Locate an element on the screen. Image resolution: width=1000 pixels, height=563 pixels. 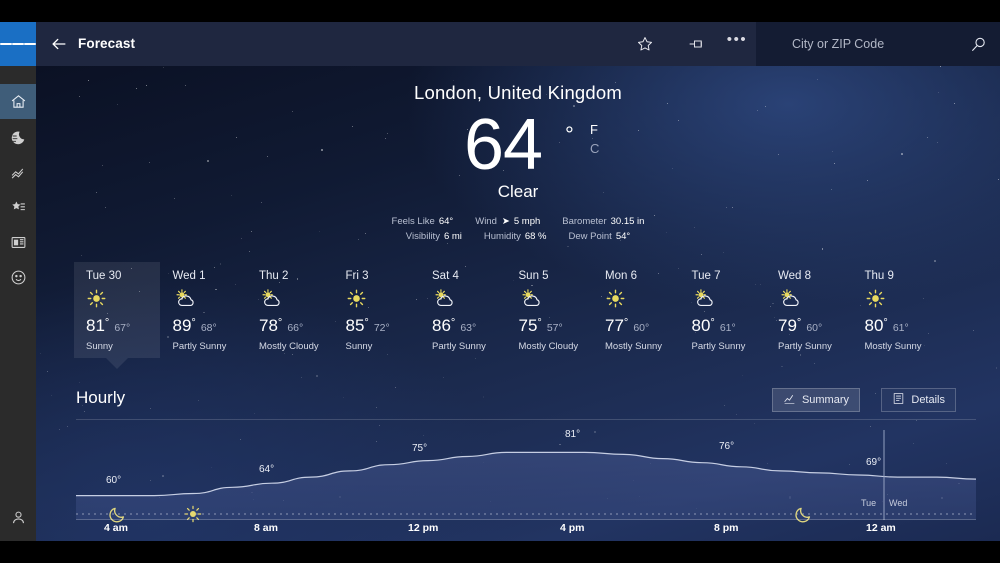
daily-forecast-card: Fri 3 85° 72° Sunny is located at coordinates (377, 310).